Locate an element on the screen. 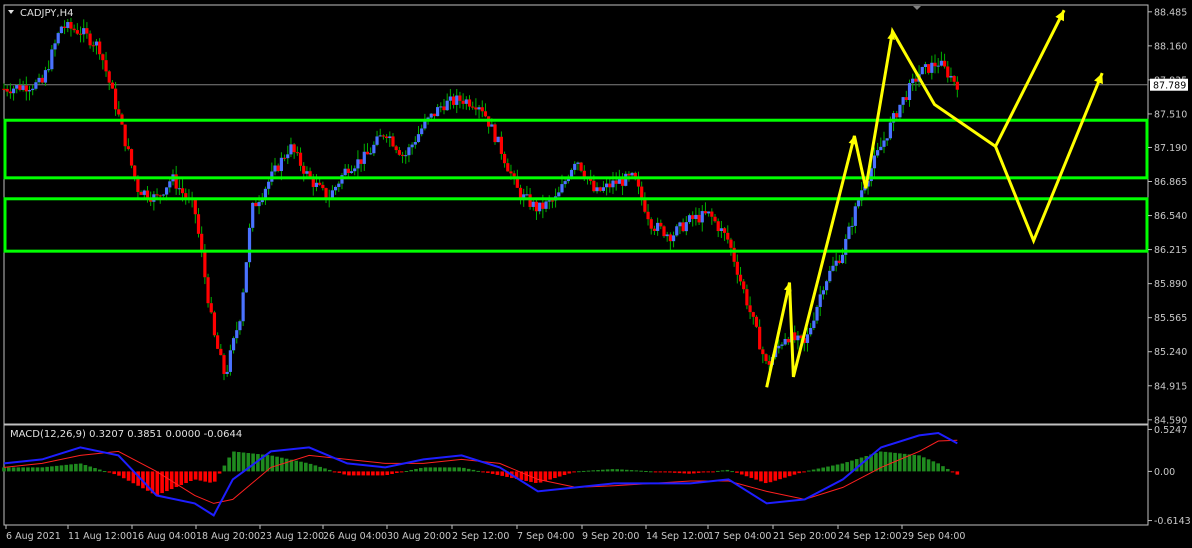  y-tick-label: 88.160 is located at coordinates (1170, 46).